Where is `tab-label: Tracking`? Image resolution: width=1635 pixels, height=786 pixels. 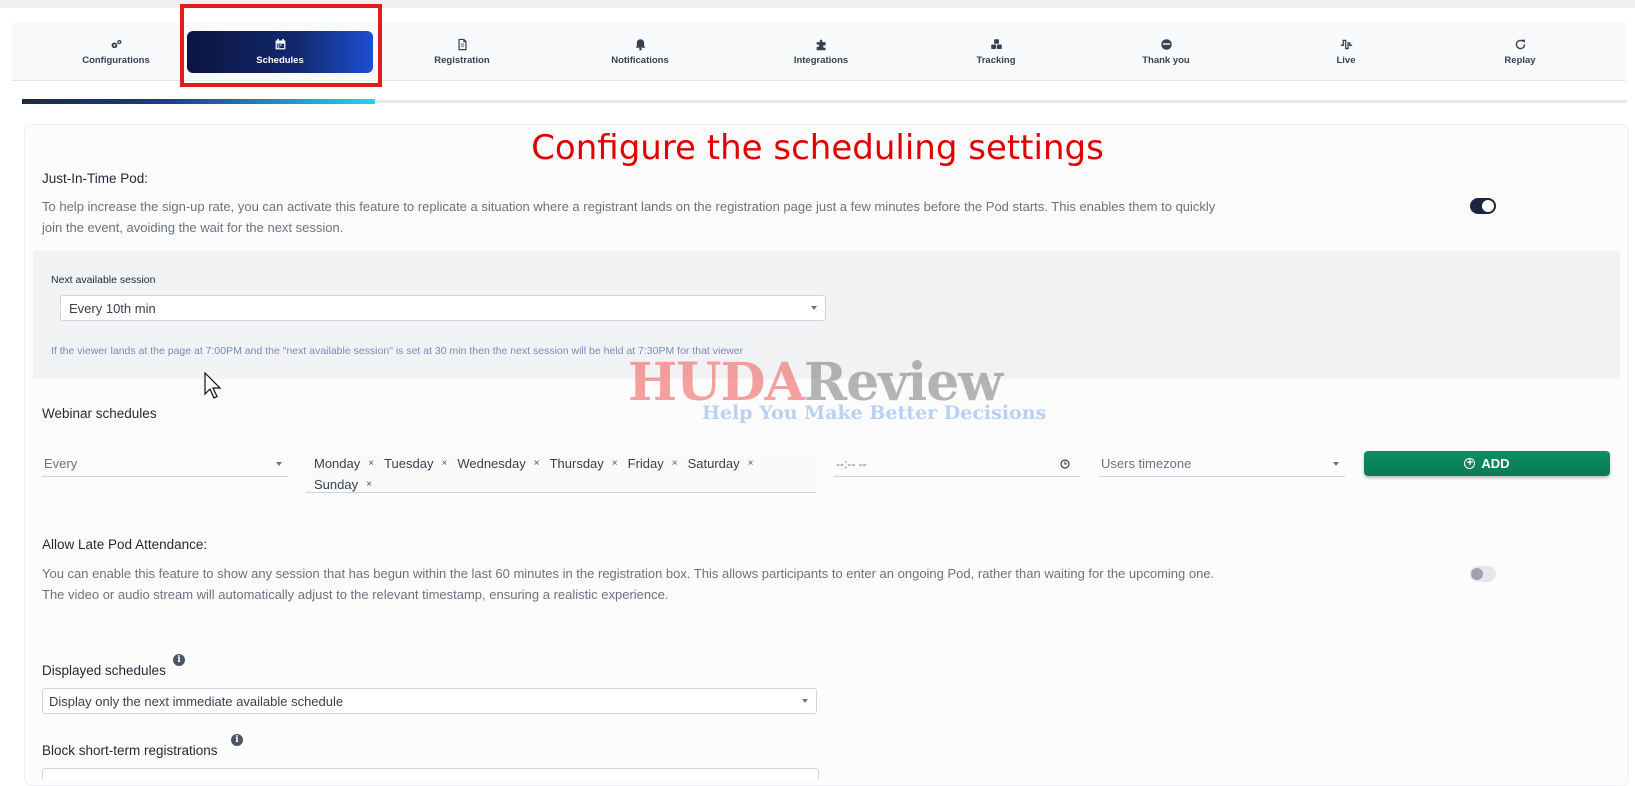
tab-label: Tracking is located at coordinates (996, 60).